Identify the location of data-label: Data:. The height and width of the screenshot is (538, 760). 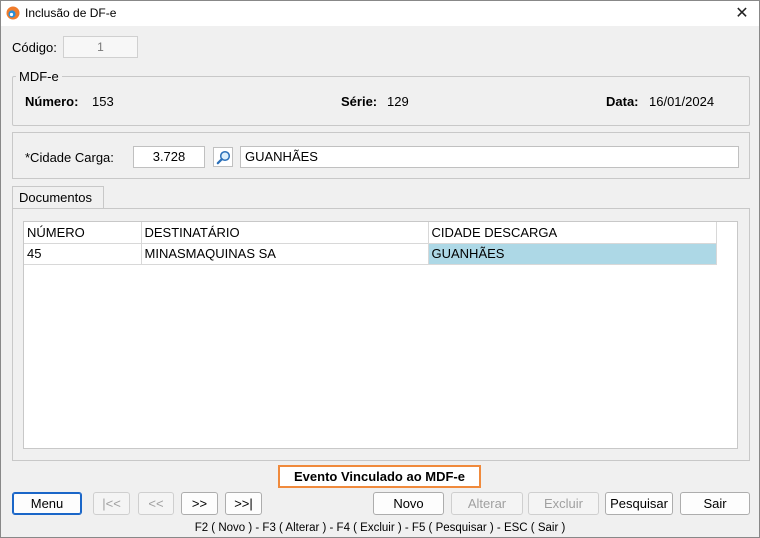
(622, 101).